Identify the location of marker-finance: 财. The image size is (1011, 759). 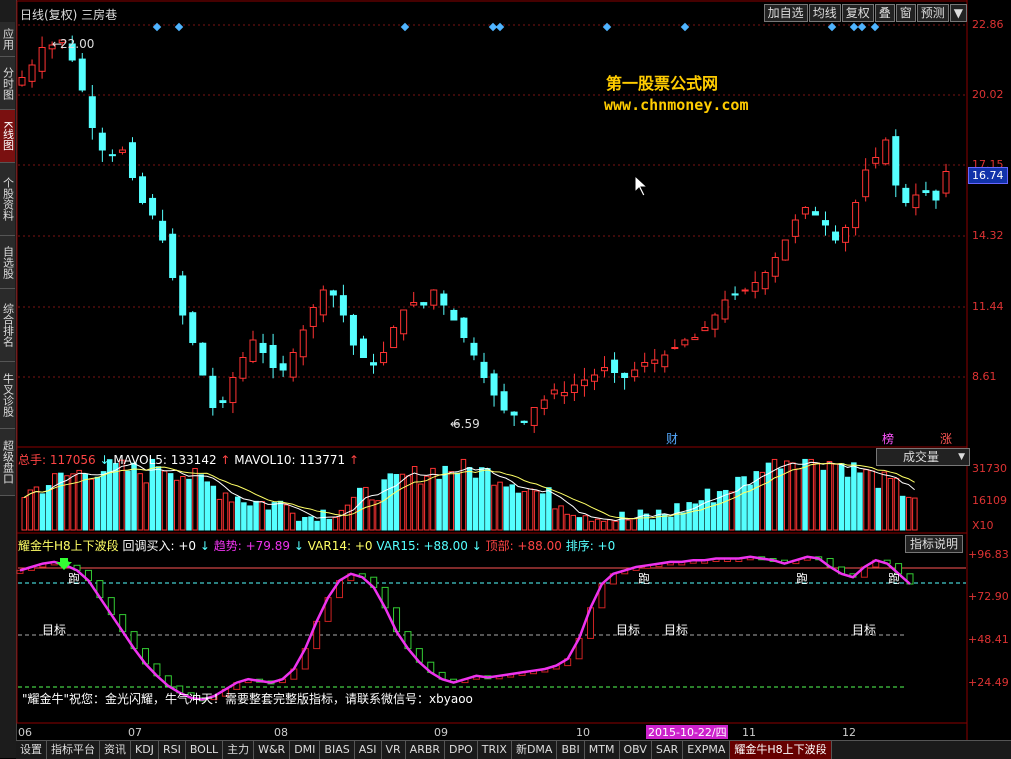
(672, 439).